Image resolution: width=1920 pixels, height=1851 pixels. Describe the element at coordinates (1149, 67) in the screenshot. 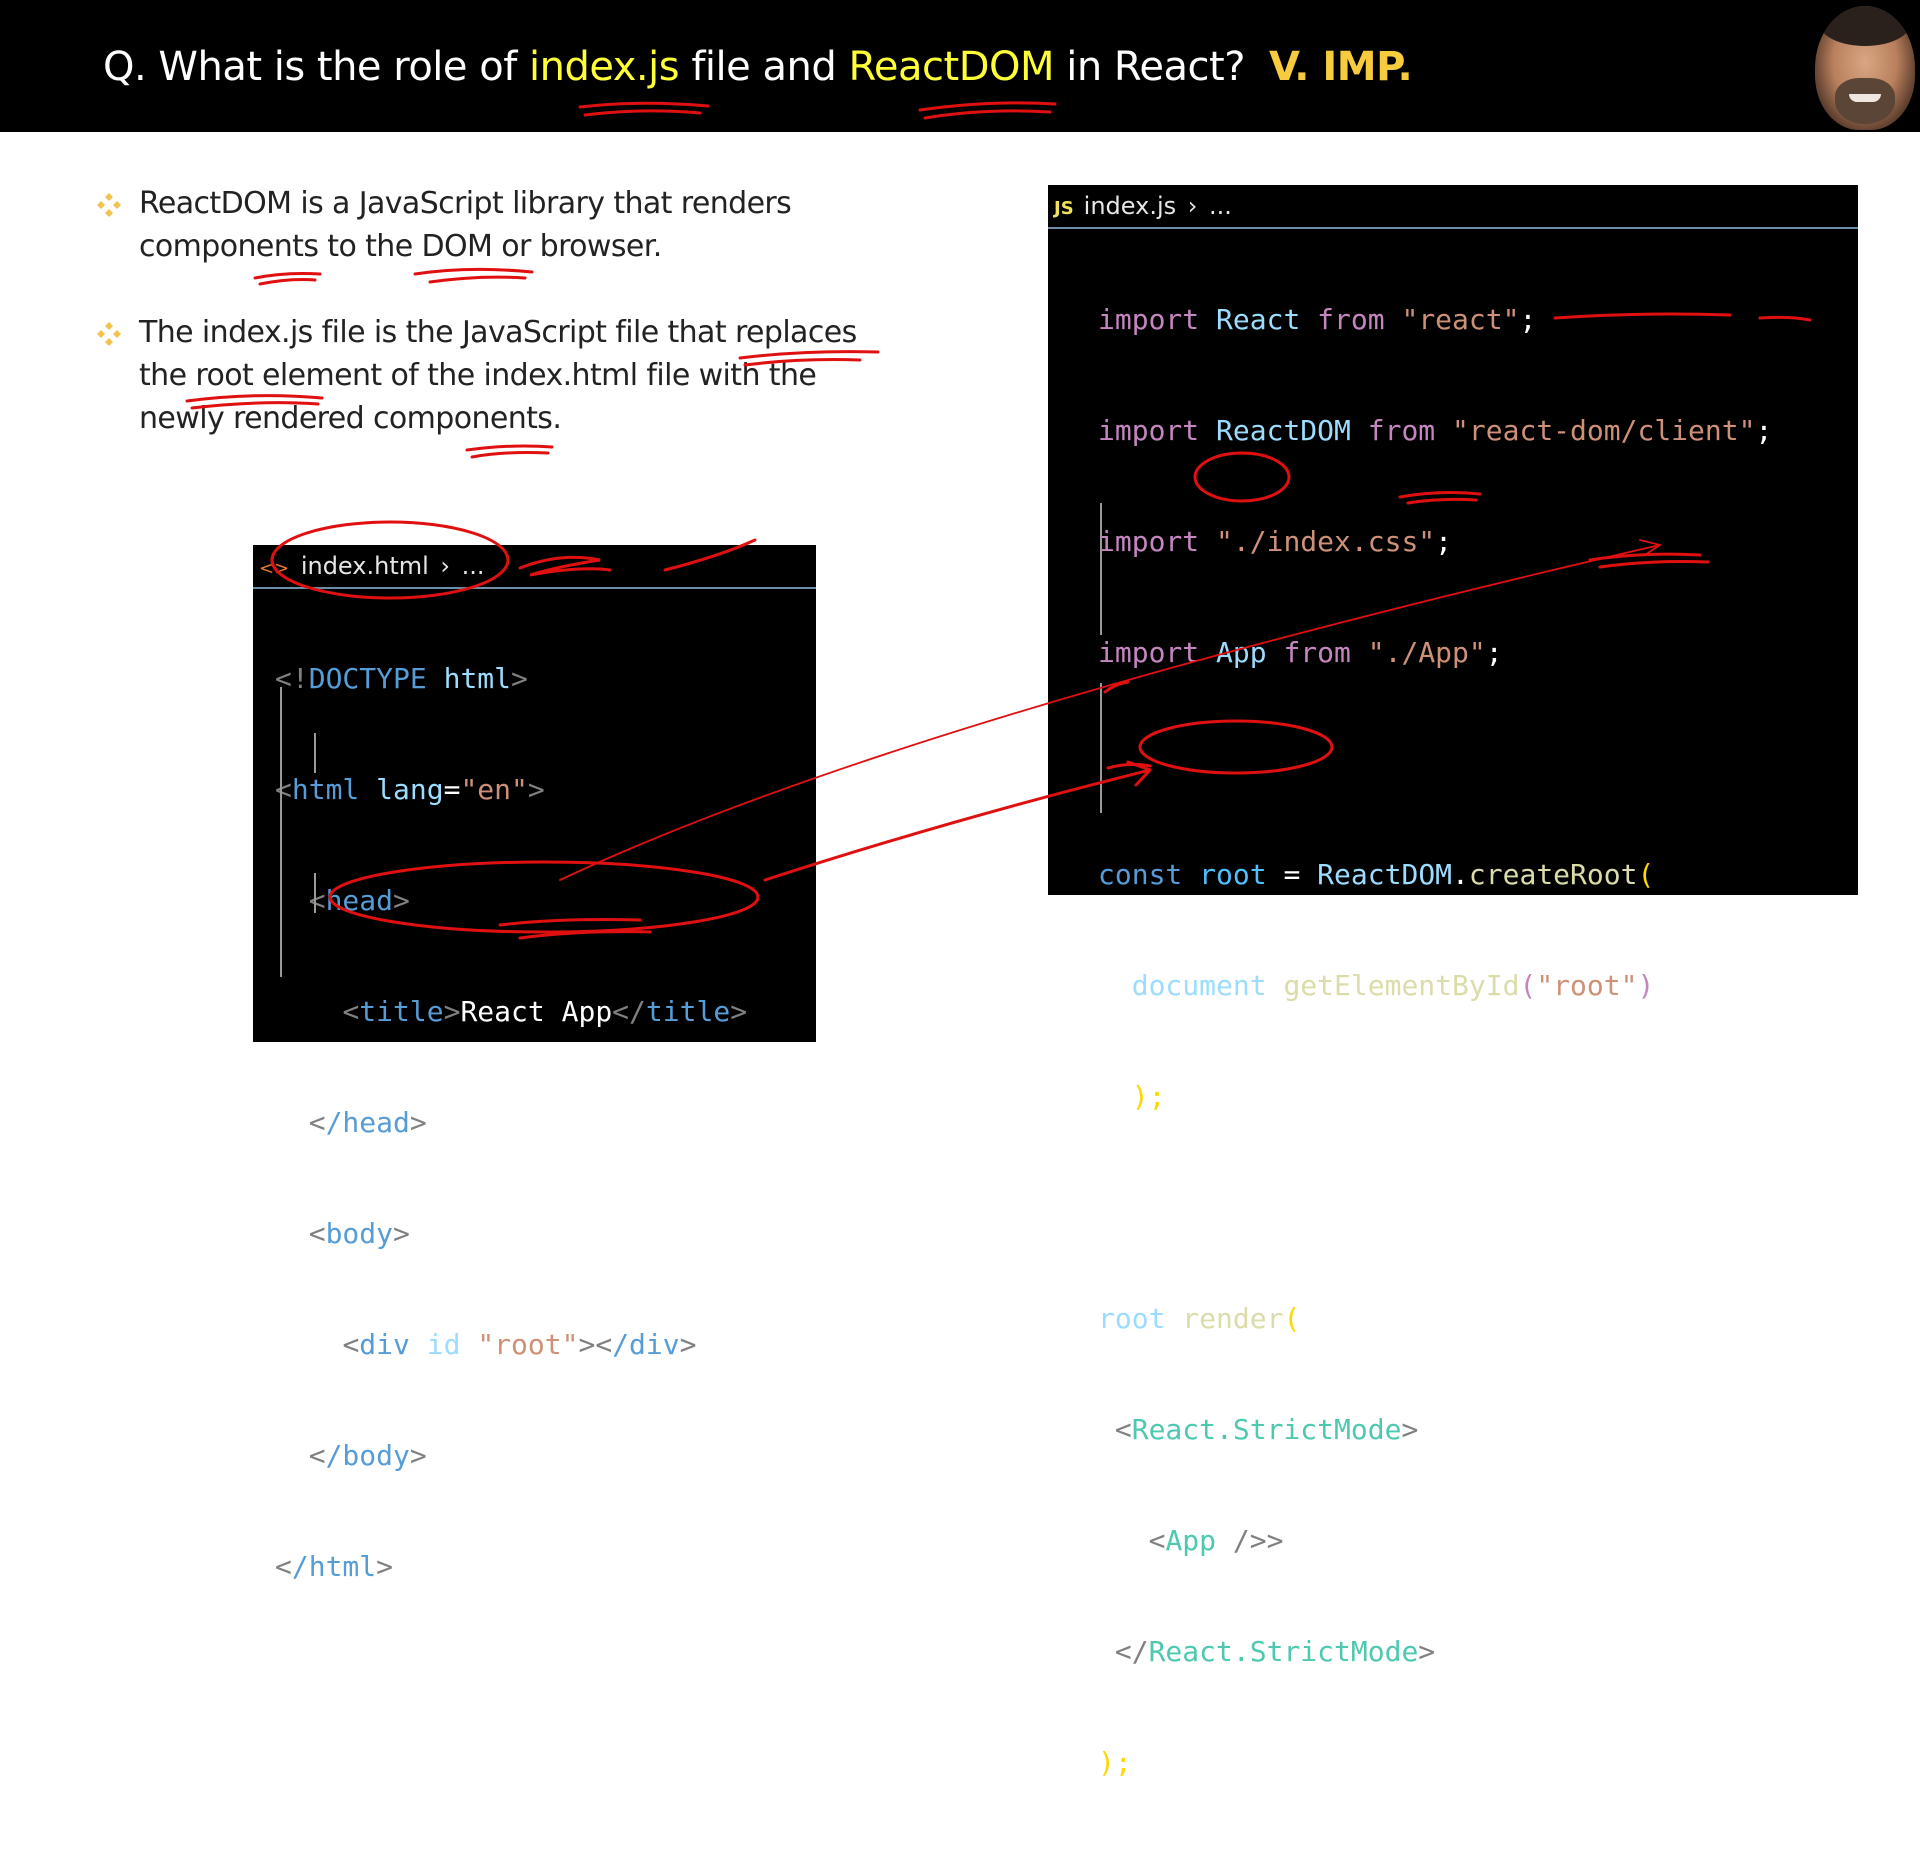

I see `title-suffix: in React?` at that location.